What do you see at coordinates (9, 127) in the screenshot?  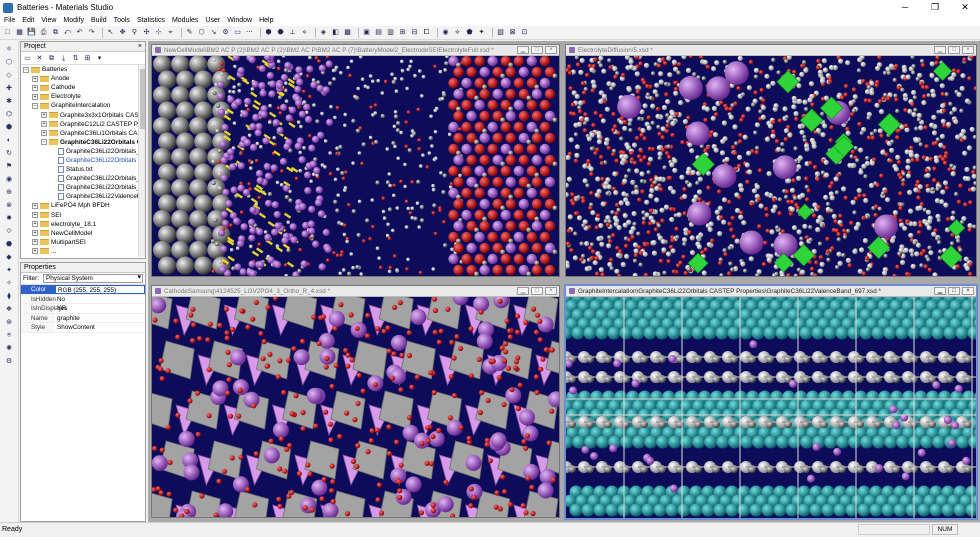 I see `tool-icon: ⬢` at bounding box center [9, 127].